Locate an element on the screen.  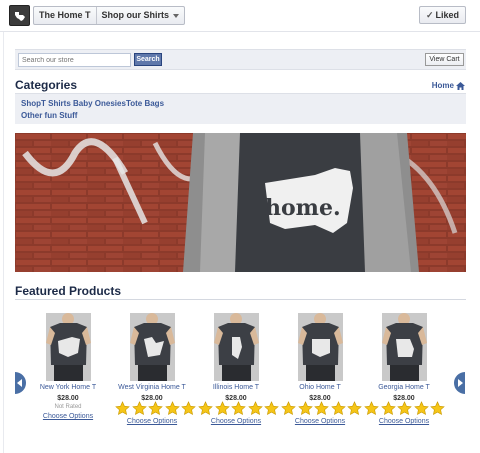
carousel-next-button is located at coordinates (459, 383).